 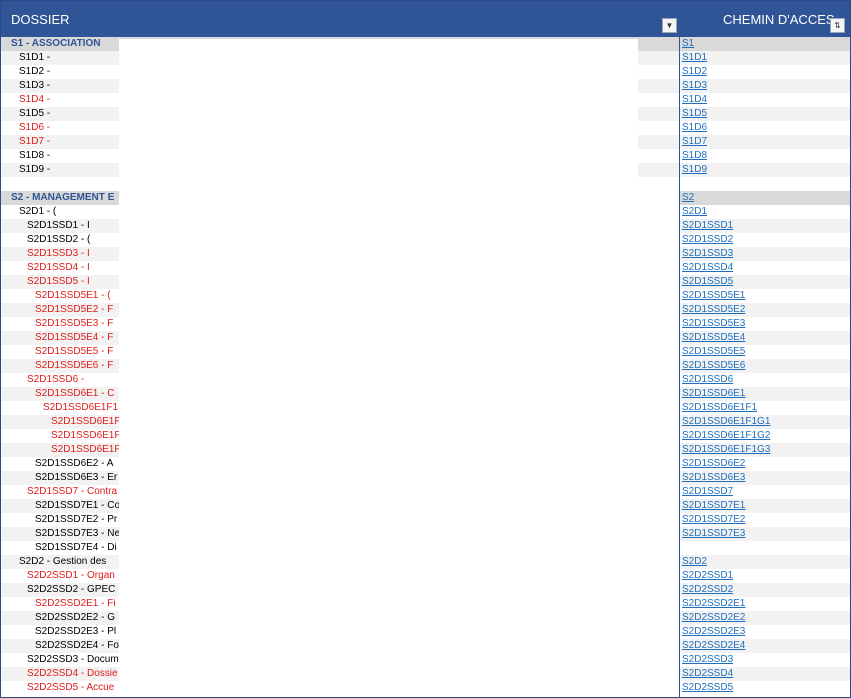 What do you see at coordinates (74, 351) in the screenshot?
I see `dossier-label: S2D1SSD5E5 - F` at bounding box center [74, 351].